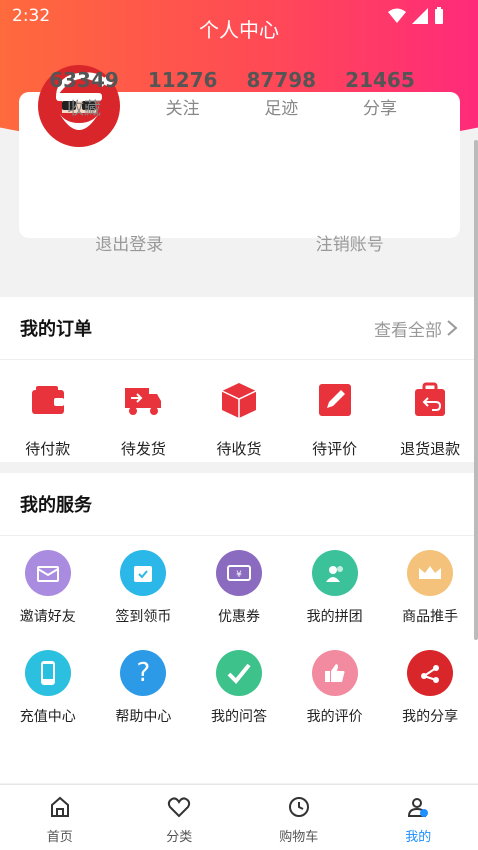 This screenshot has height=850, width=478. I want to click on calendar-check-icon, so click(143, 573).